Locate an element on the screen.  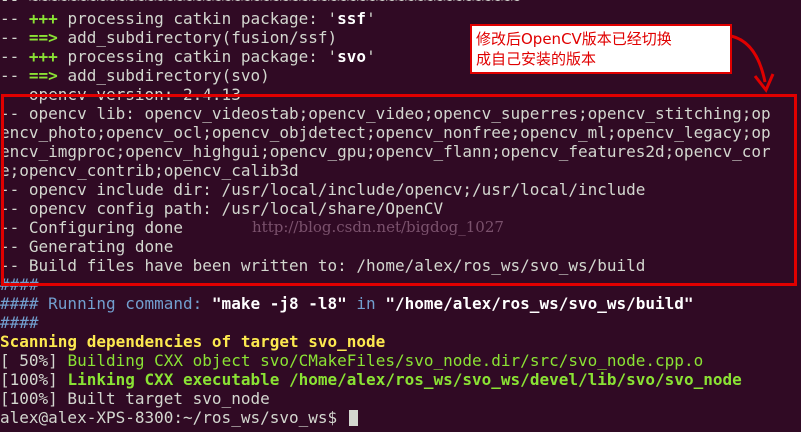
watermark: http://blog.csdn.net/bigdog_1027 is located at coordinates (378, 227).